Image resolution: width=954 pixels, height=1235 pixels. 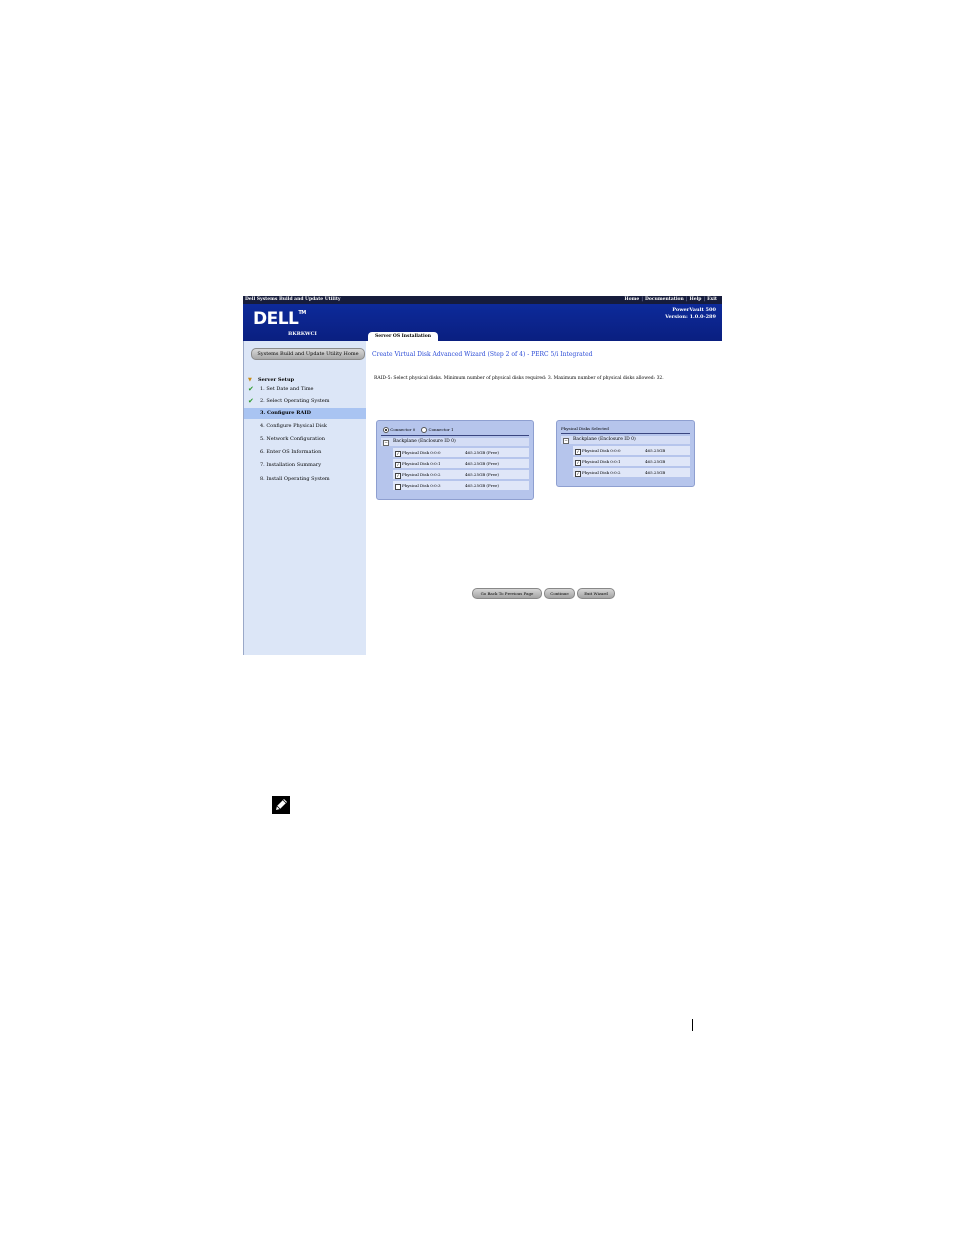 What do you see at coordinates (585, 428) in the screenshot?
I see `selected-disks-title: Physical Disks Selected` at bounding box center [585, 428].